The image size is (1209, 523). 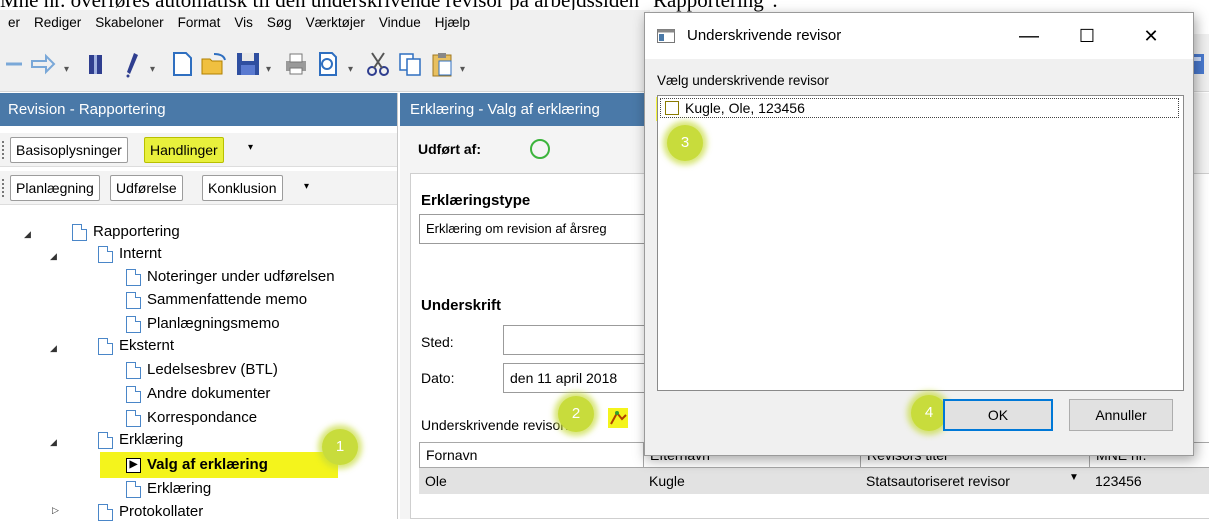 What do you see at coordinates (745, 108) in the screenshot?
I see `list-item-label: Kugle, Ole, 123456` at bounding box center [745, 108].